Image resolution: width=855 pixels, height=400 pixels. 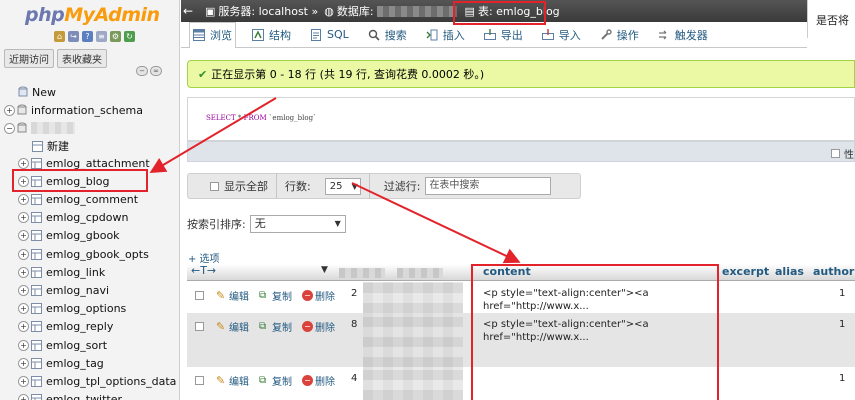 I want to click on arrow-to-emlog-blog, so click(x=213, y=135).